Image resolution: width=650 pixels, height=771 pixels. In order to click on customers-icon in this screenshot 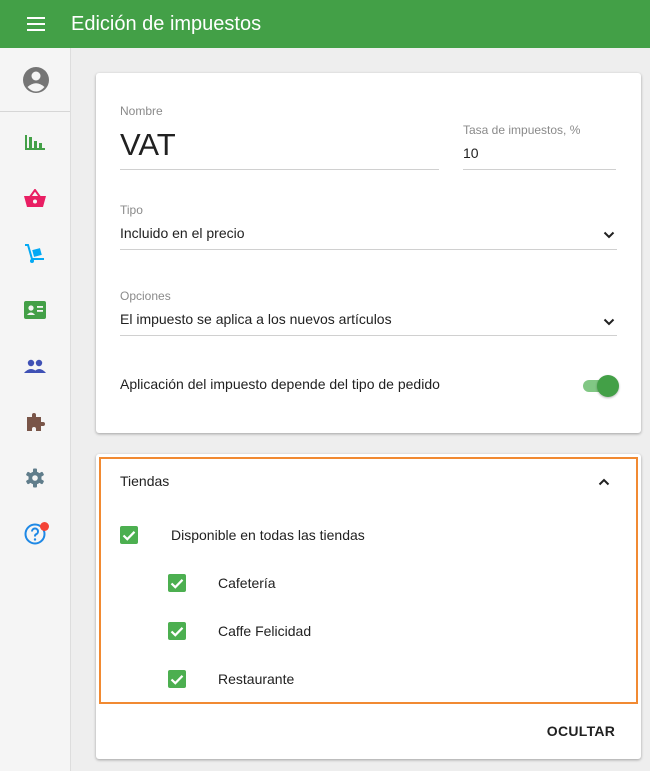, I will do `click(35, 366)`.